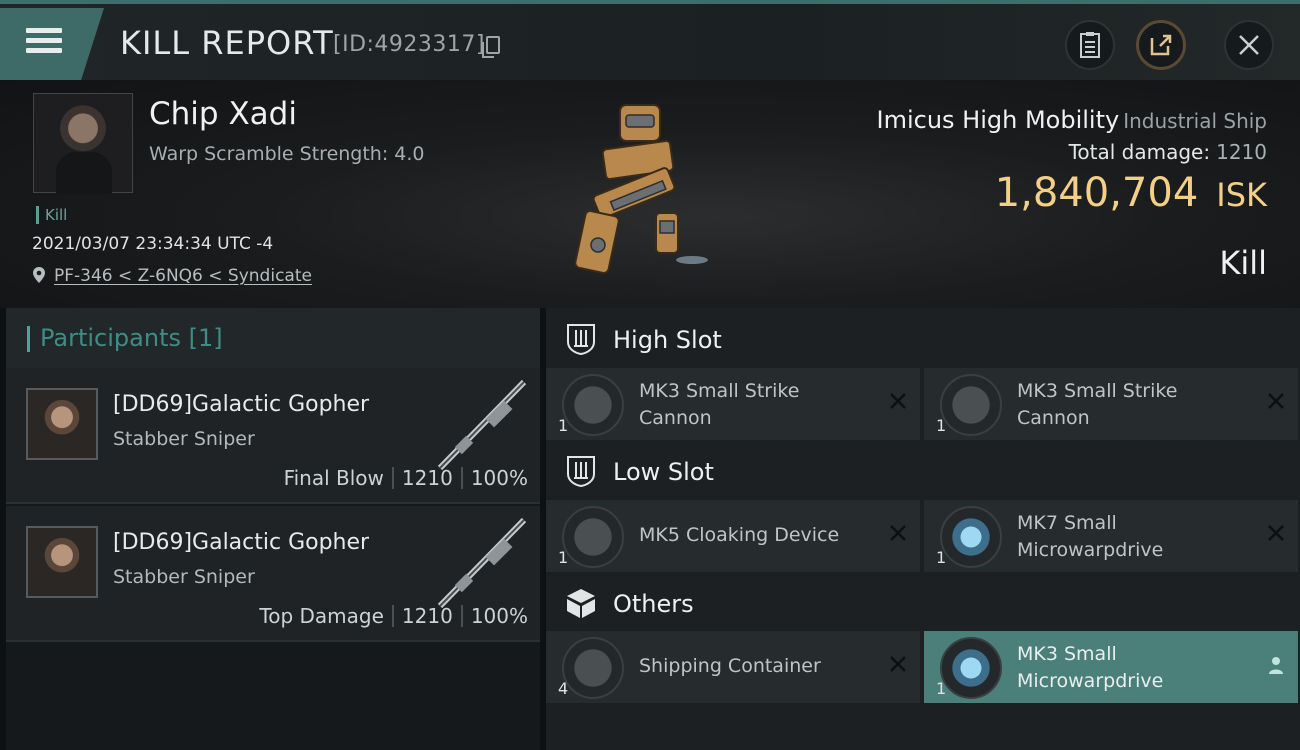 The height and width of the screenshot is (750, 1300). What do you see at coordinates (83, 143) in the screenshot?
I see `victim-avatar` at bounding box center [83, 143].